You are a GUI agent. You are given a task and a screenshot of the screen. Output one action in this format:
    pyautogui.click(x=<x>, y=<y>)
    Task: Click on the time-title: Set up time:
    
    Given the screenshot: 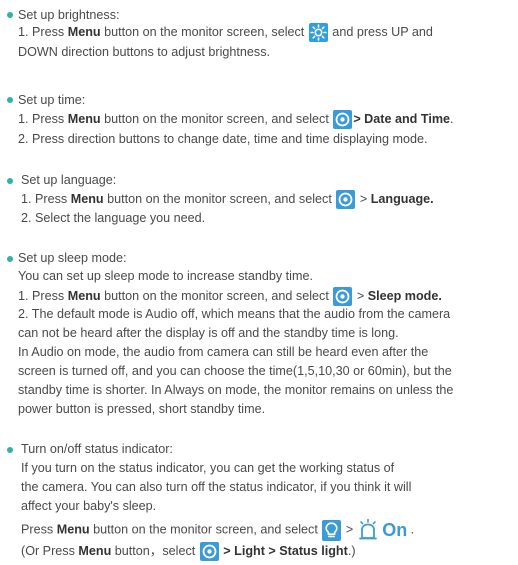 What is the action you would take?
    pyautogui.click(x=52, y=100)
    